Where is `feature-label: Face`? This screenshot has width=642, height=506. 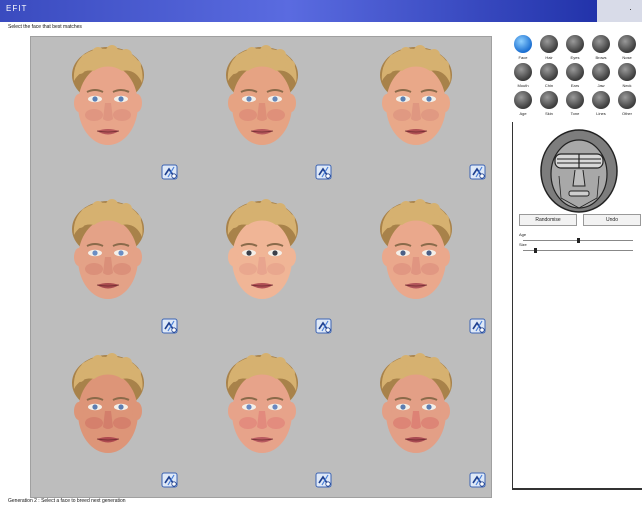
feature-label: Face is located at coordinates (523, 57).